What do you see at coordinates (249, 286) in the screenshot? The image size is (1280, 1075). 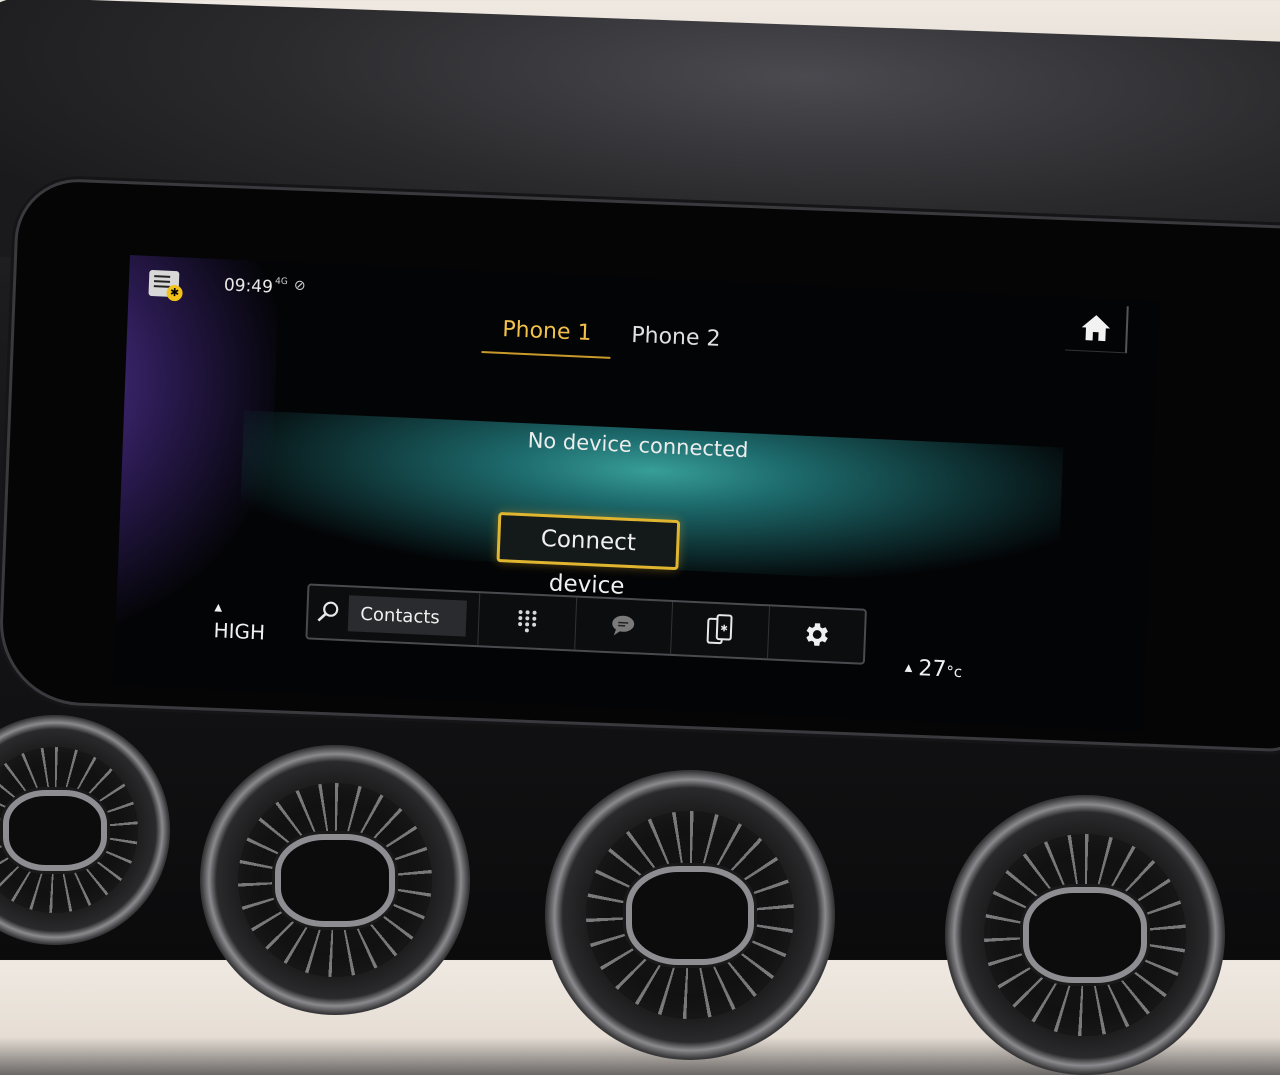 I see `clock: 09:49` at bounding box center [249, 286].